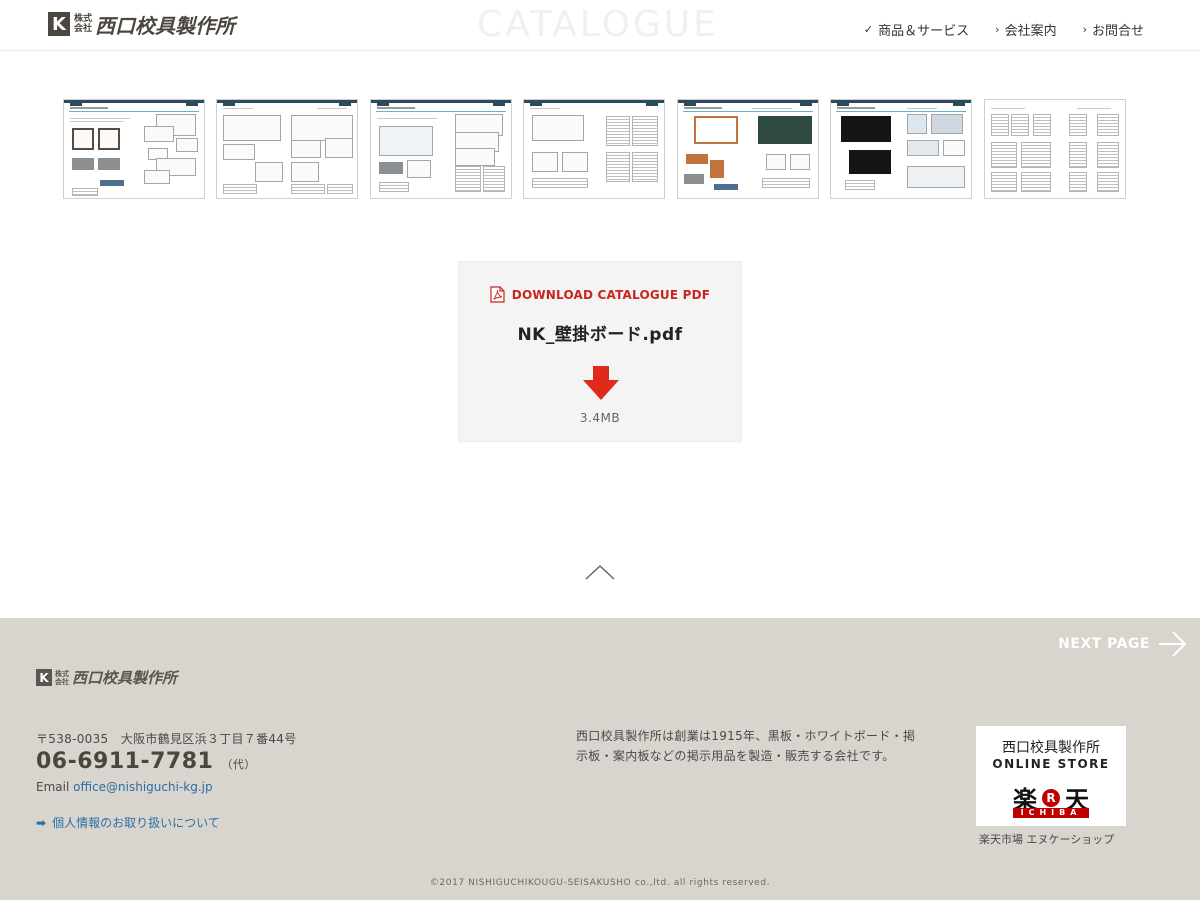  What do you see at coordinates (924, 31) in the screenshot?
I see `nav-item-label: 商品＆サービス` at bounding box center [924, 31].